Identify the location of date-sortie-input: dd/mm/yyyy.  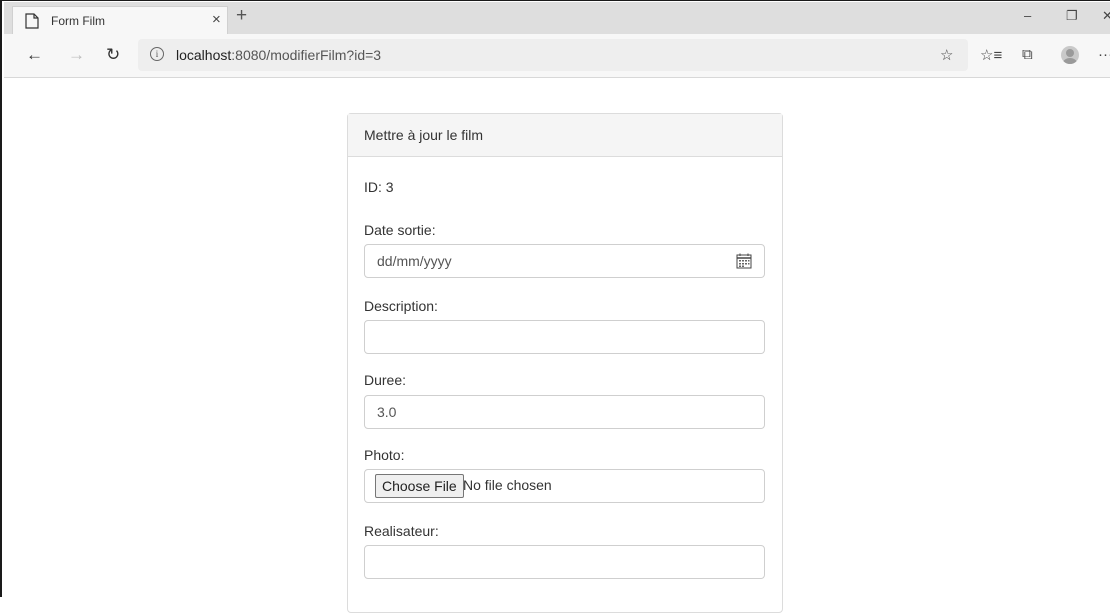
(564, 261).